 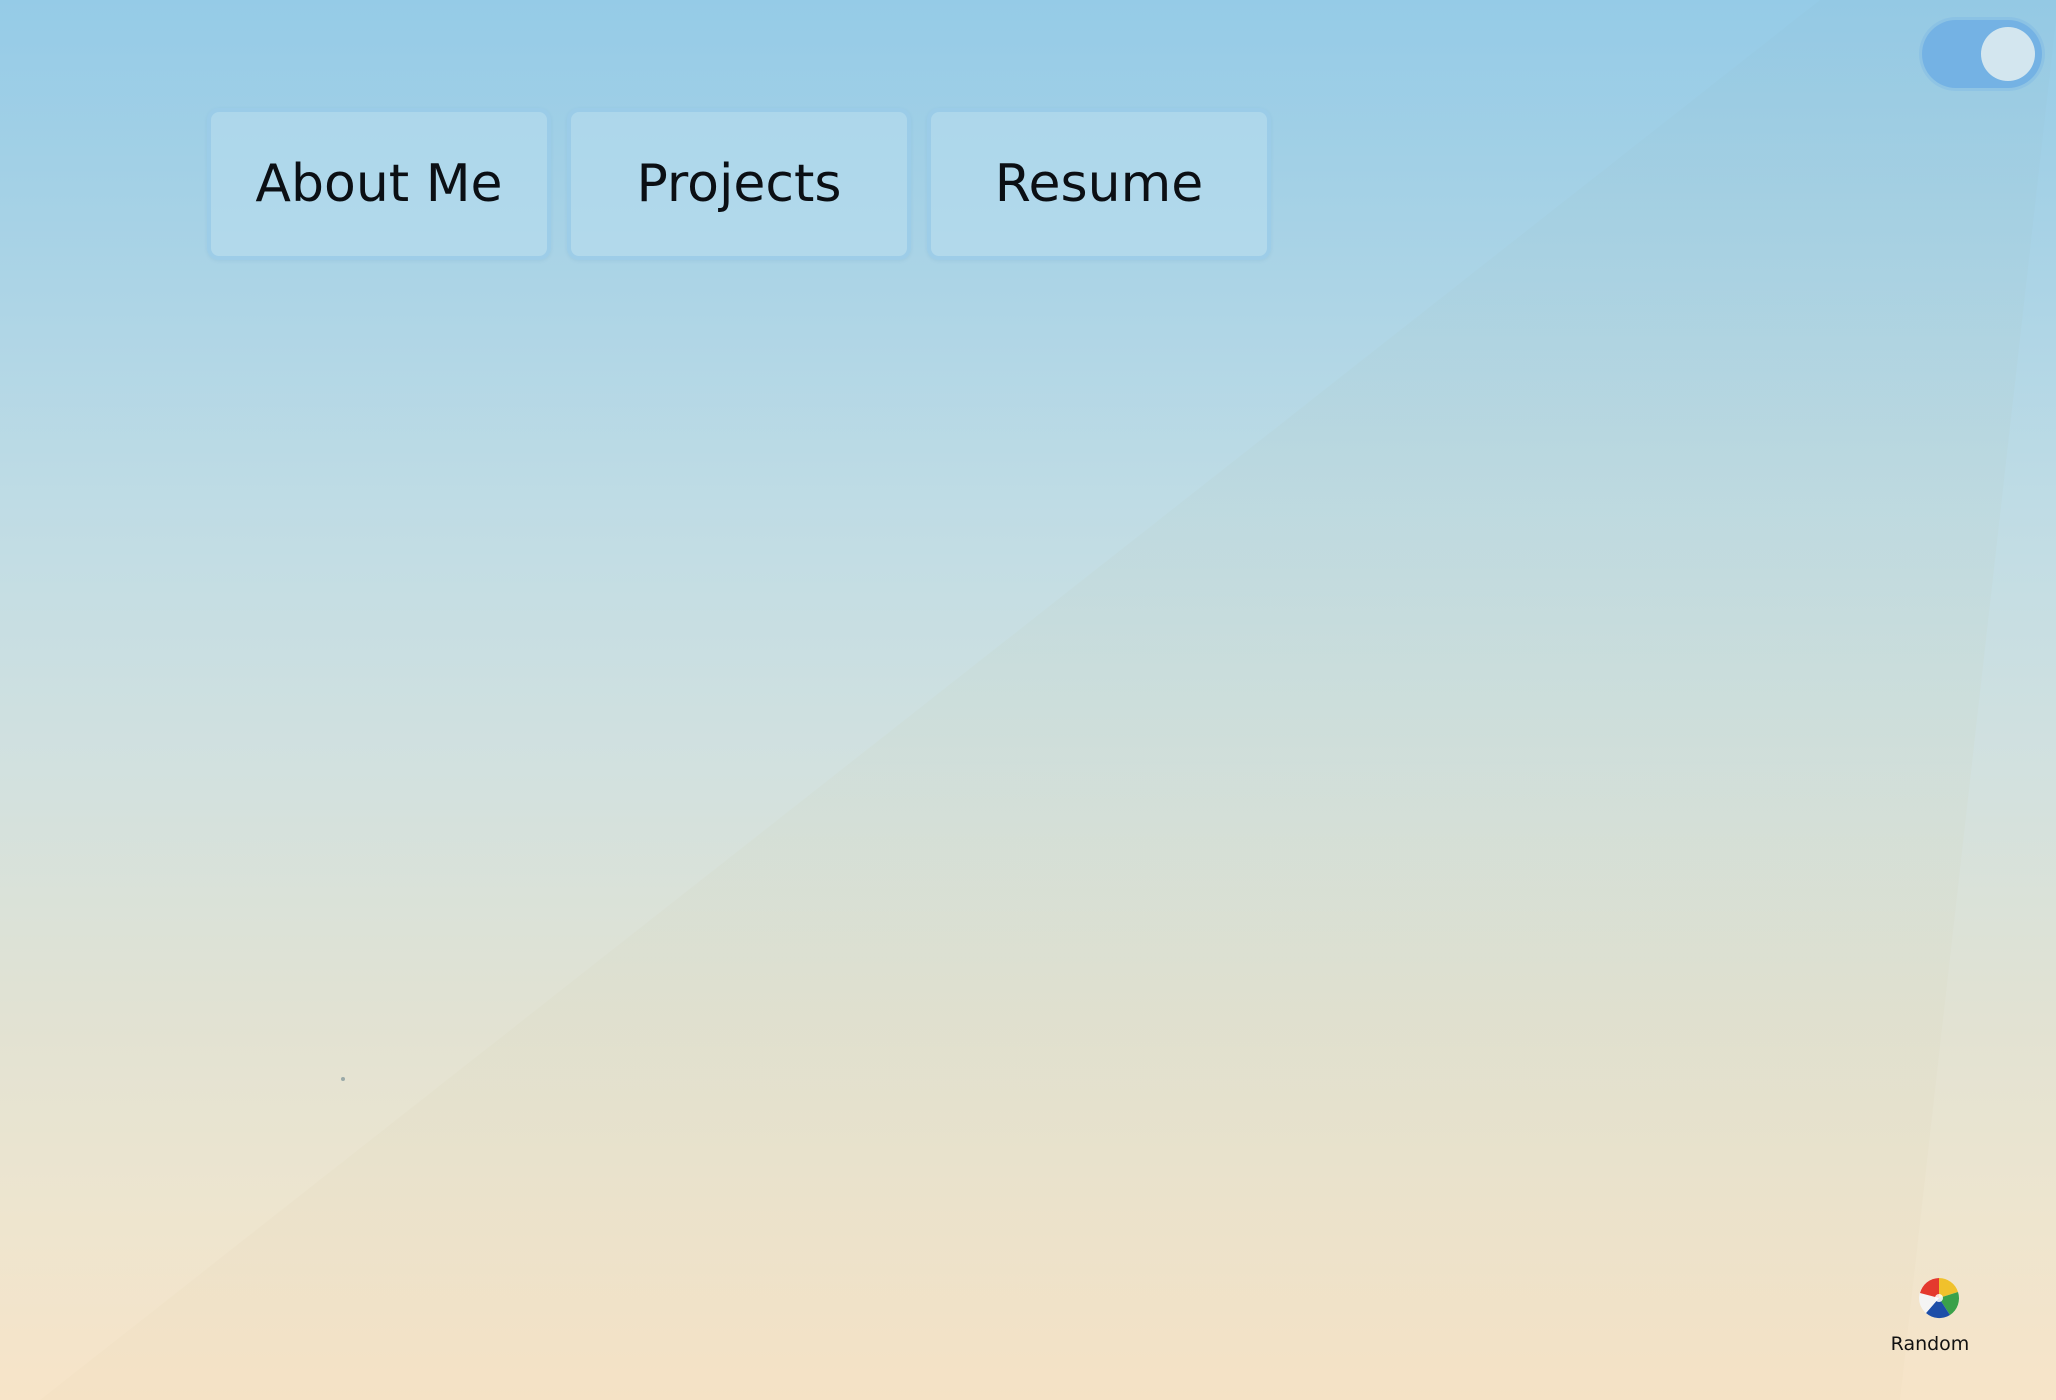 I want to click on resume-button: Resume, so click(x=1099, y=184).